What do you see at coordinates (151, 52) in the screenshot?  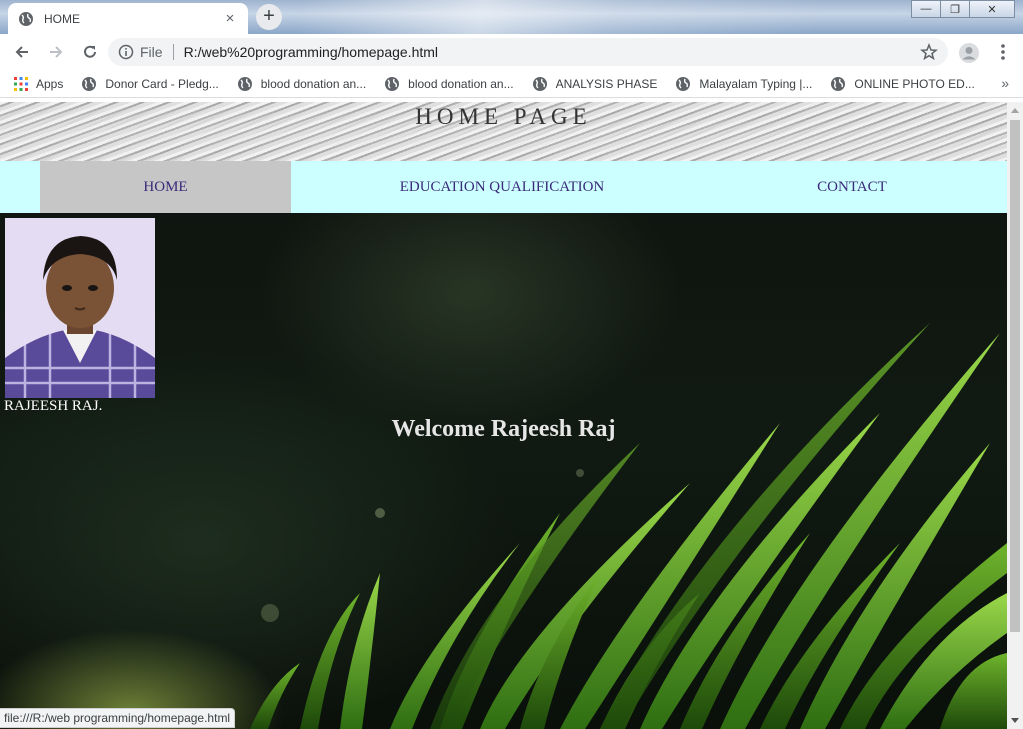 I see `scheme-label: File` at bounding box center [151, 52].